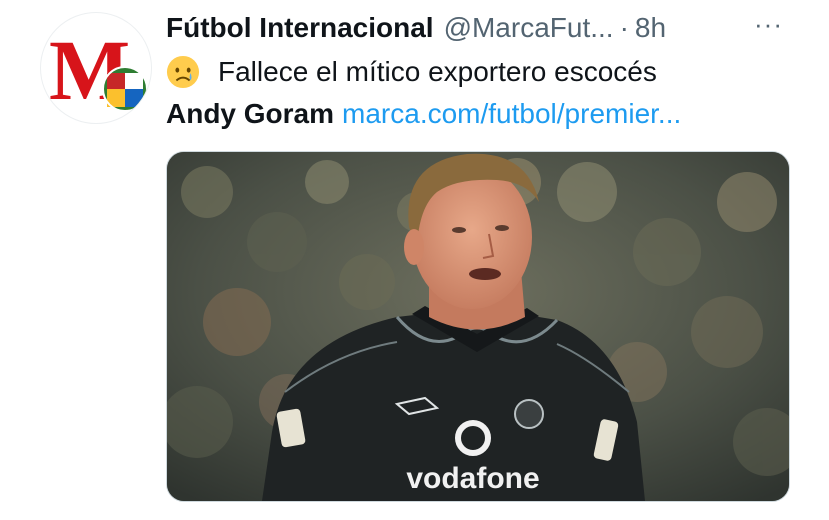  I want to click on more-options-button: ···, so click(768, 24).